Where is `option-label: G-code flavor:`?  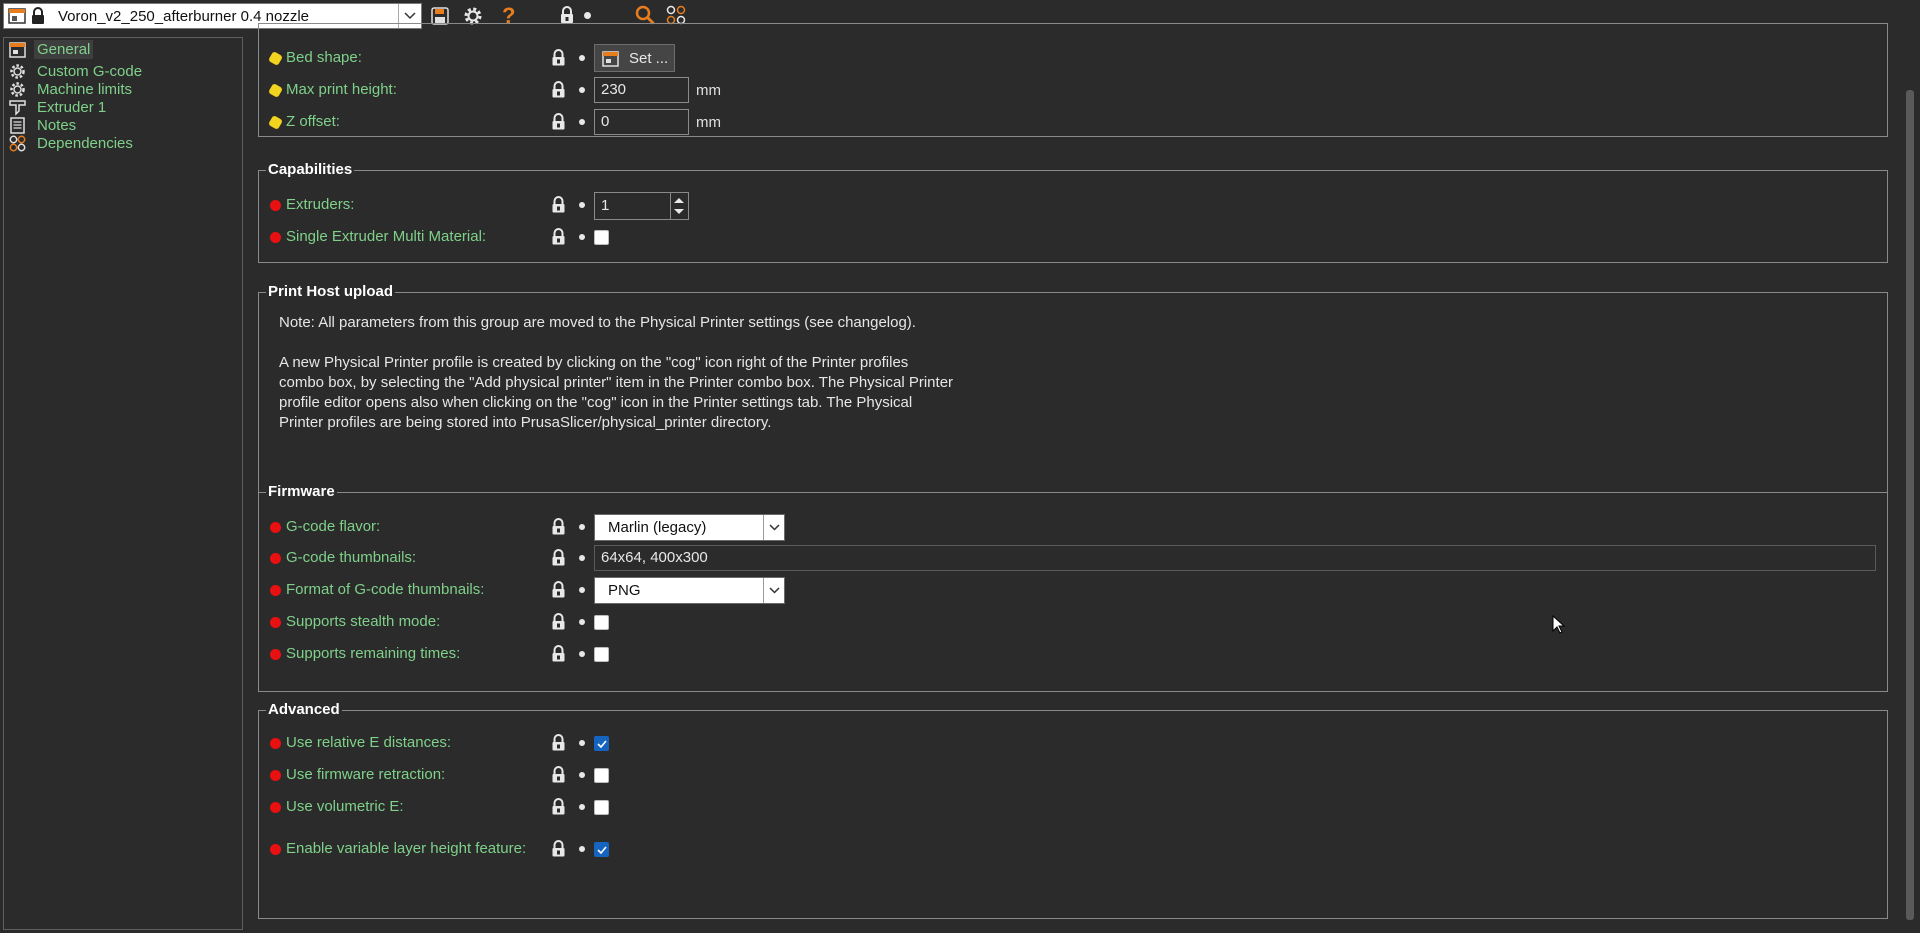
option-label: G-code flavor: is located at coordinates (333, 526).